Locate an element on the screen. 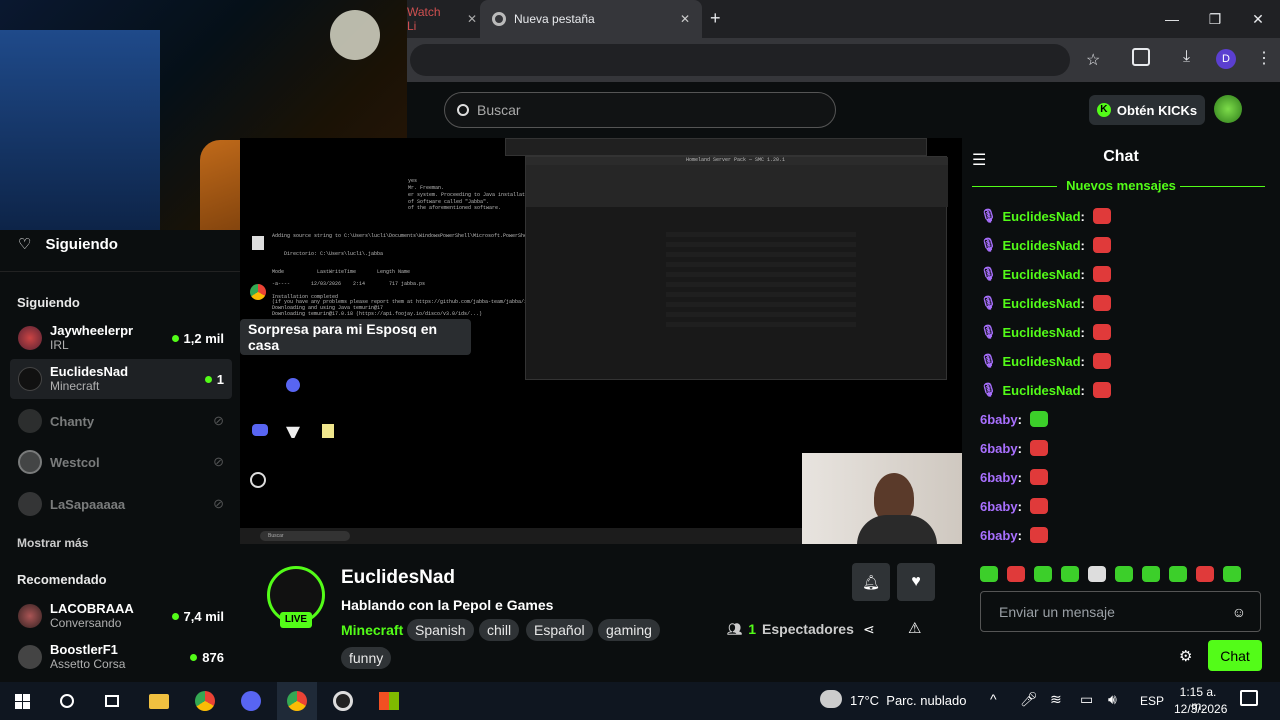  divider is located at coordinates (120, 271).